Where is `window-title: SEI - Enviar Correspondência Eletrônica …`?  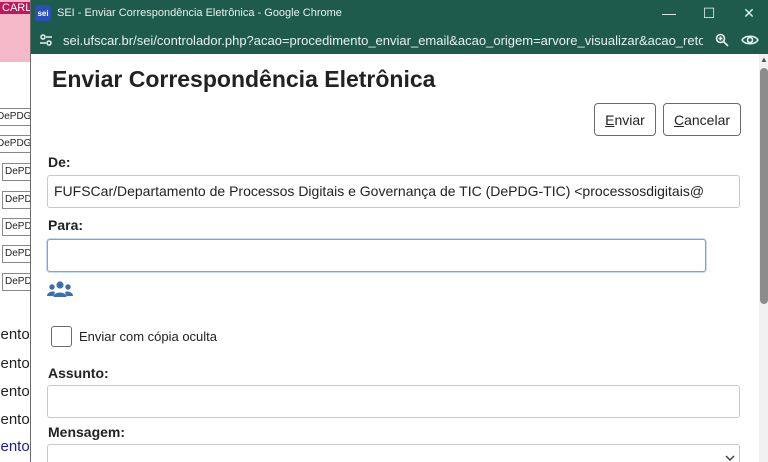
window-title: SEI - Enviar Correspondência Eletrônica … is located at coordinates (199, 13).